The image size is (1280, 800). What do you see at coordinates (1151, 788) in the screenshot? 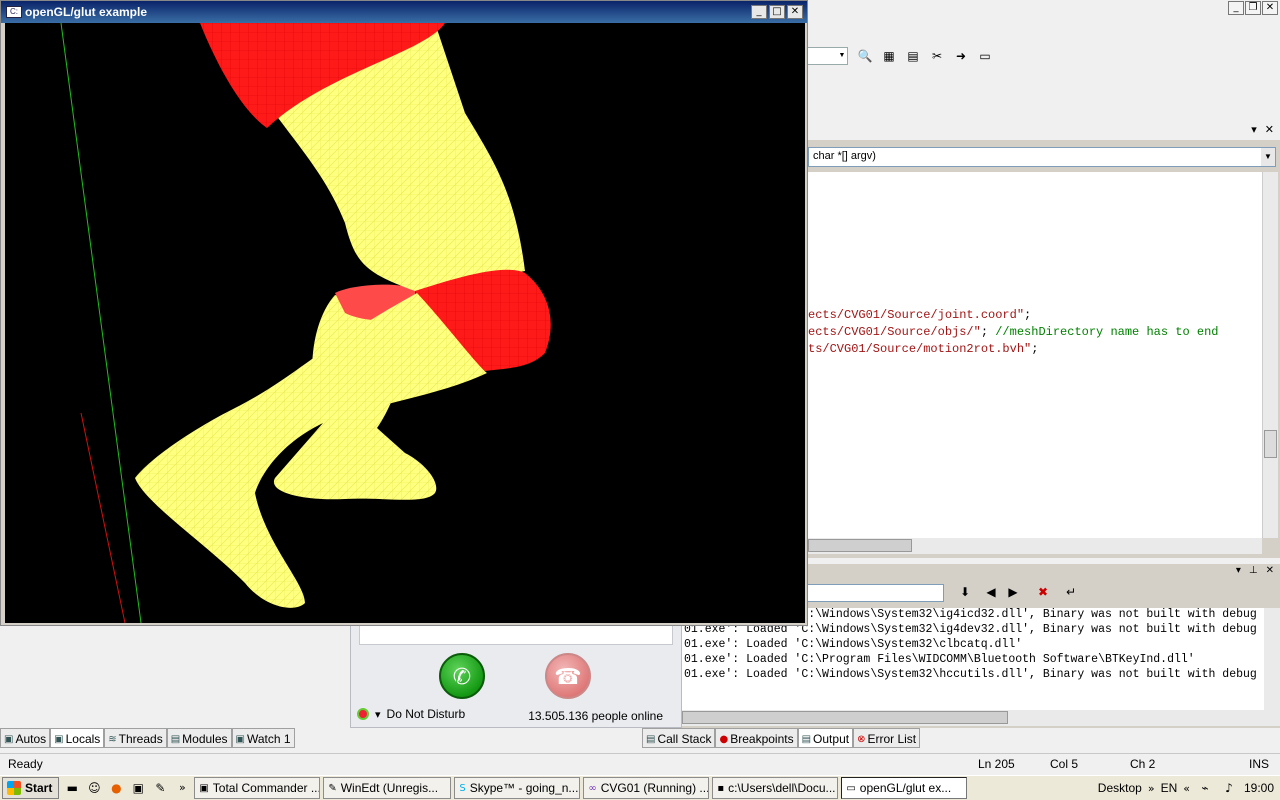
I see `desktop-toolbar-chevron-icon: »` at bounding box center [1151, 788].